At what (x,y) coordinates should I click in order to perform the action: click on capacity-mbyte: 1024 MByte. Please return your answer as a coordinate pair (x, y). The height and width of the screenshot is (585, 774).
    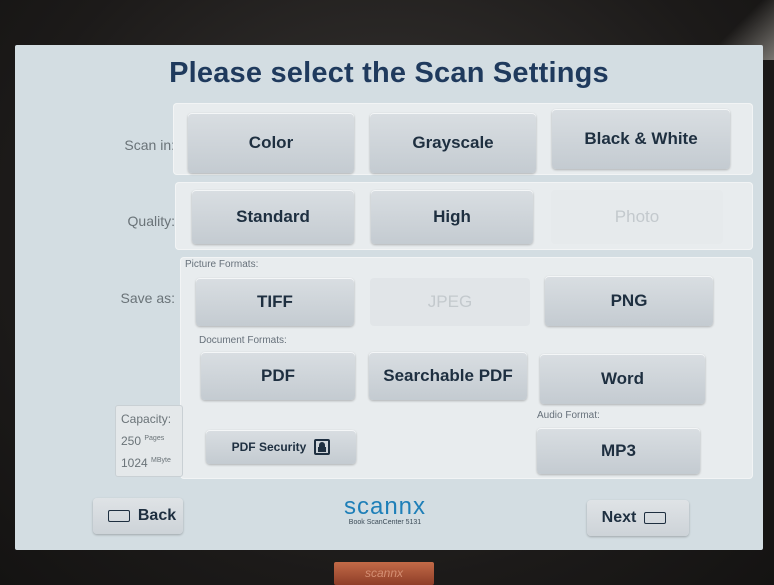
    Looking at the image, I should click on (151, 462).